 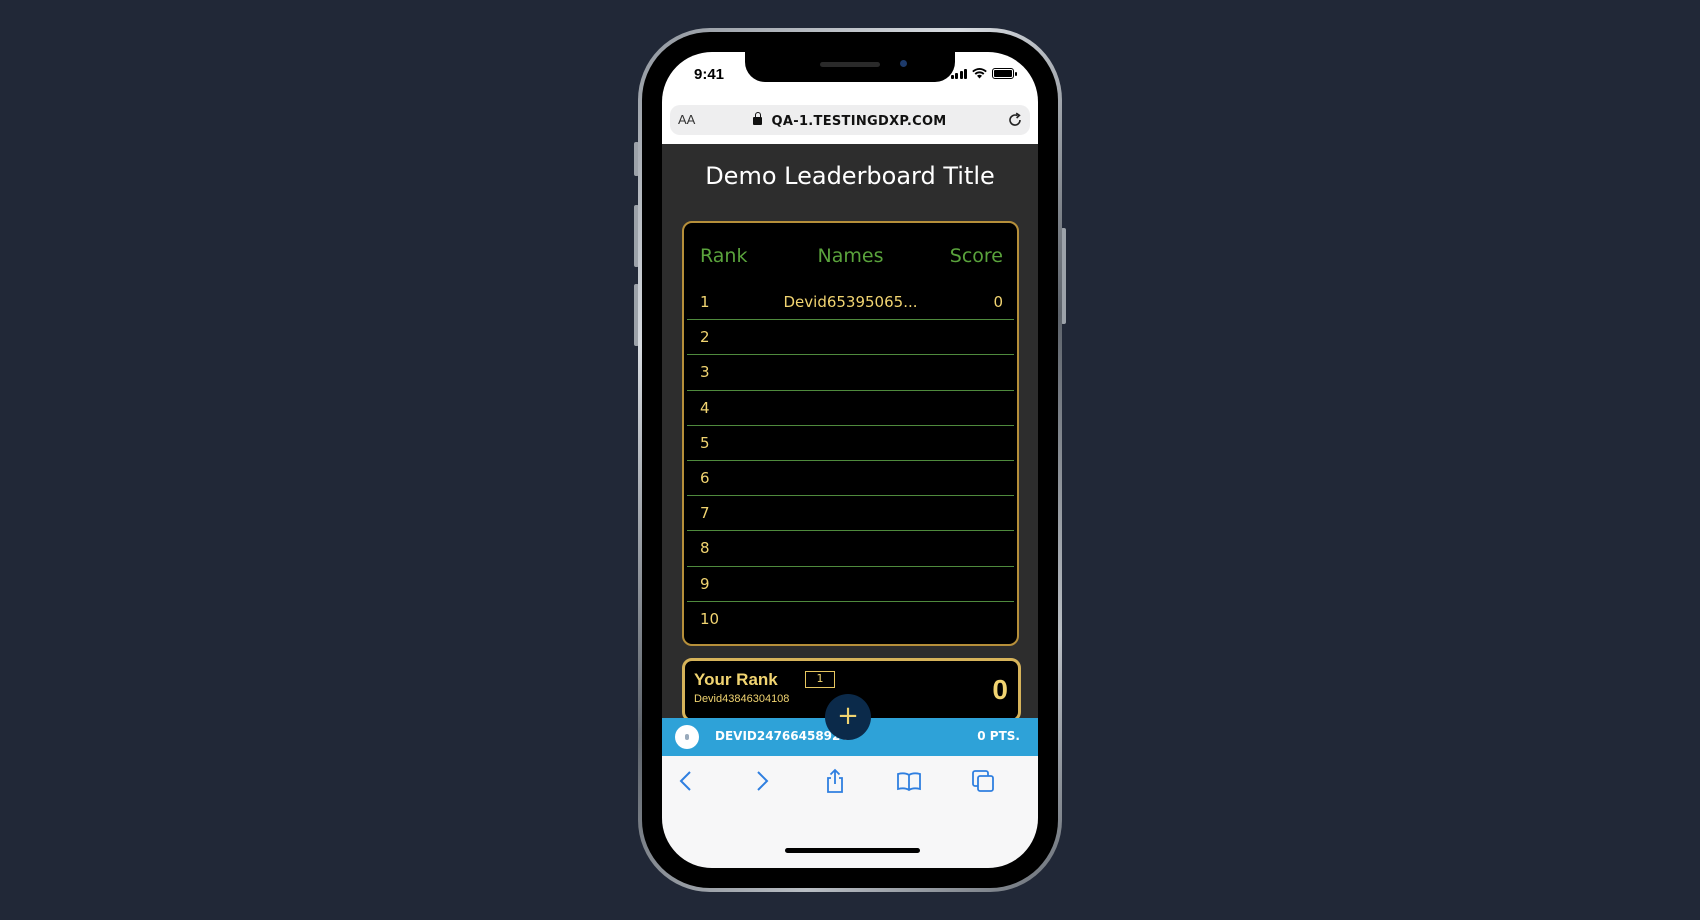 What do you see at coordinates (850, 812) in the screenshot?
I see `browser-toolbar` at bounding box center [850, 812].